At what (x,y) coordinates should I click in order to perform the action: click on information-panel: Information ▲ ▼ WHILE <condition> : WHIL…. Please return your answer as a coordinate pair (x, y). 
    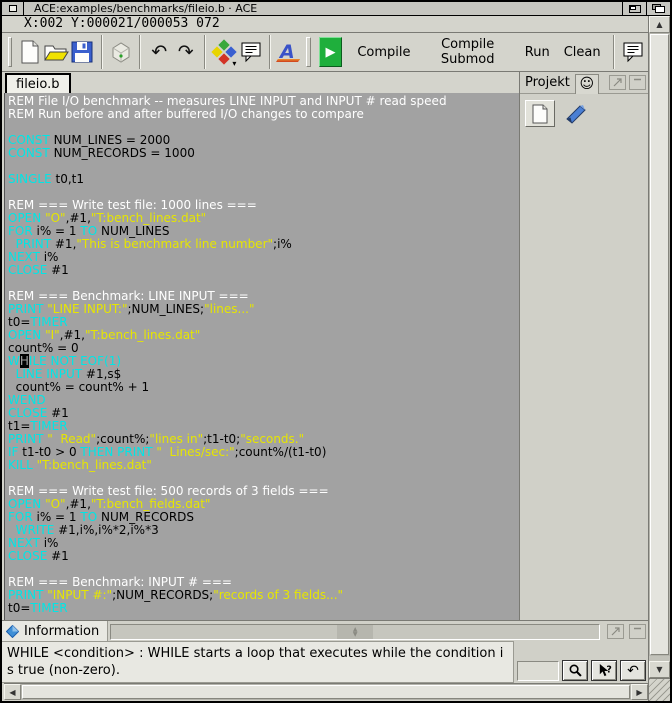
    Looking at the image, I should click on (325, 651).